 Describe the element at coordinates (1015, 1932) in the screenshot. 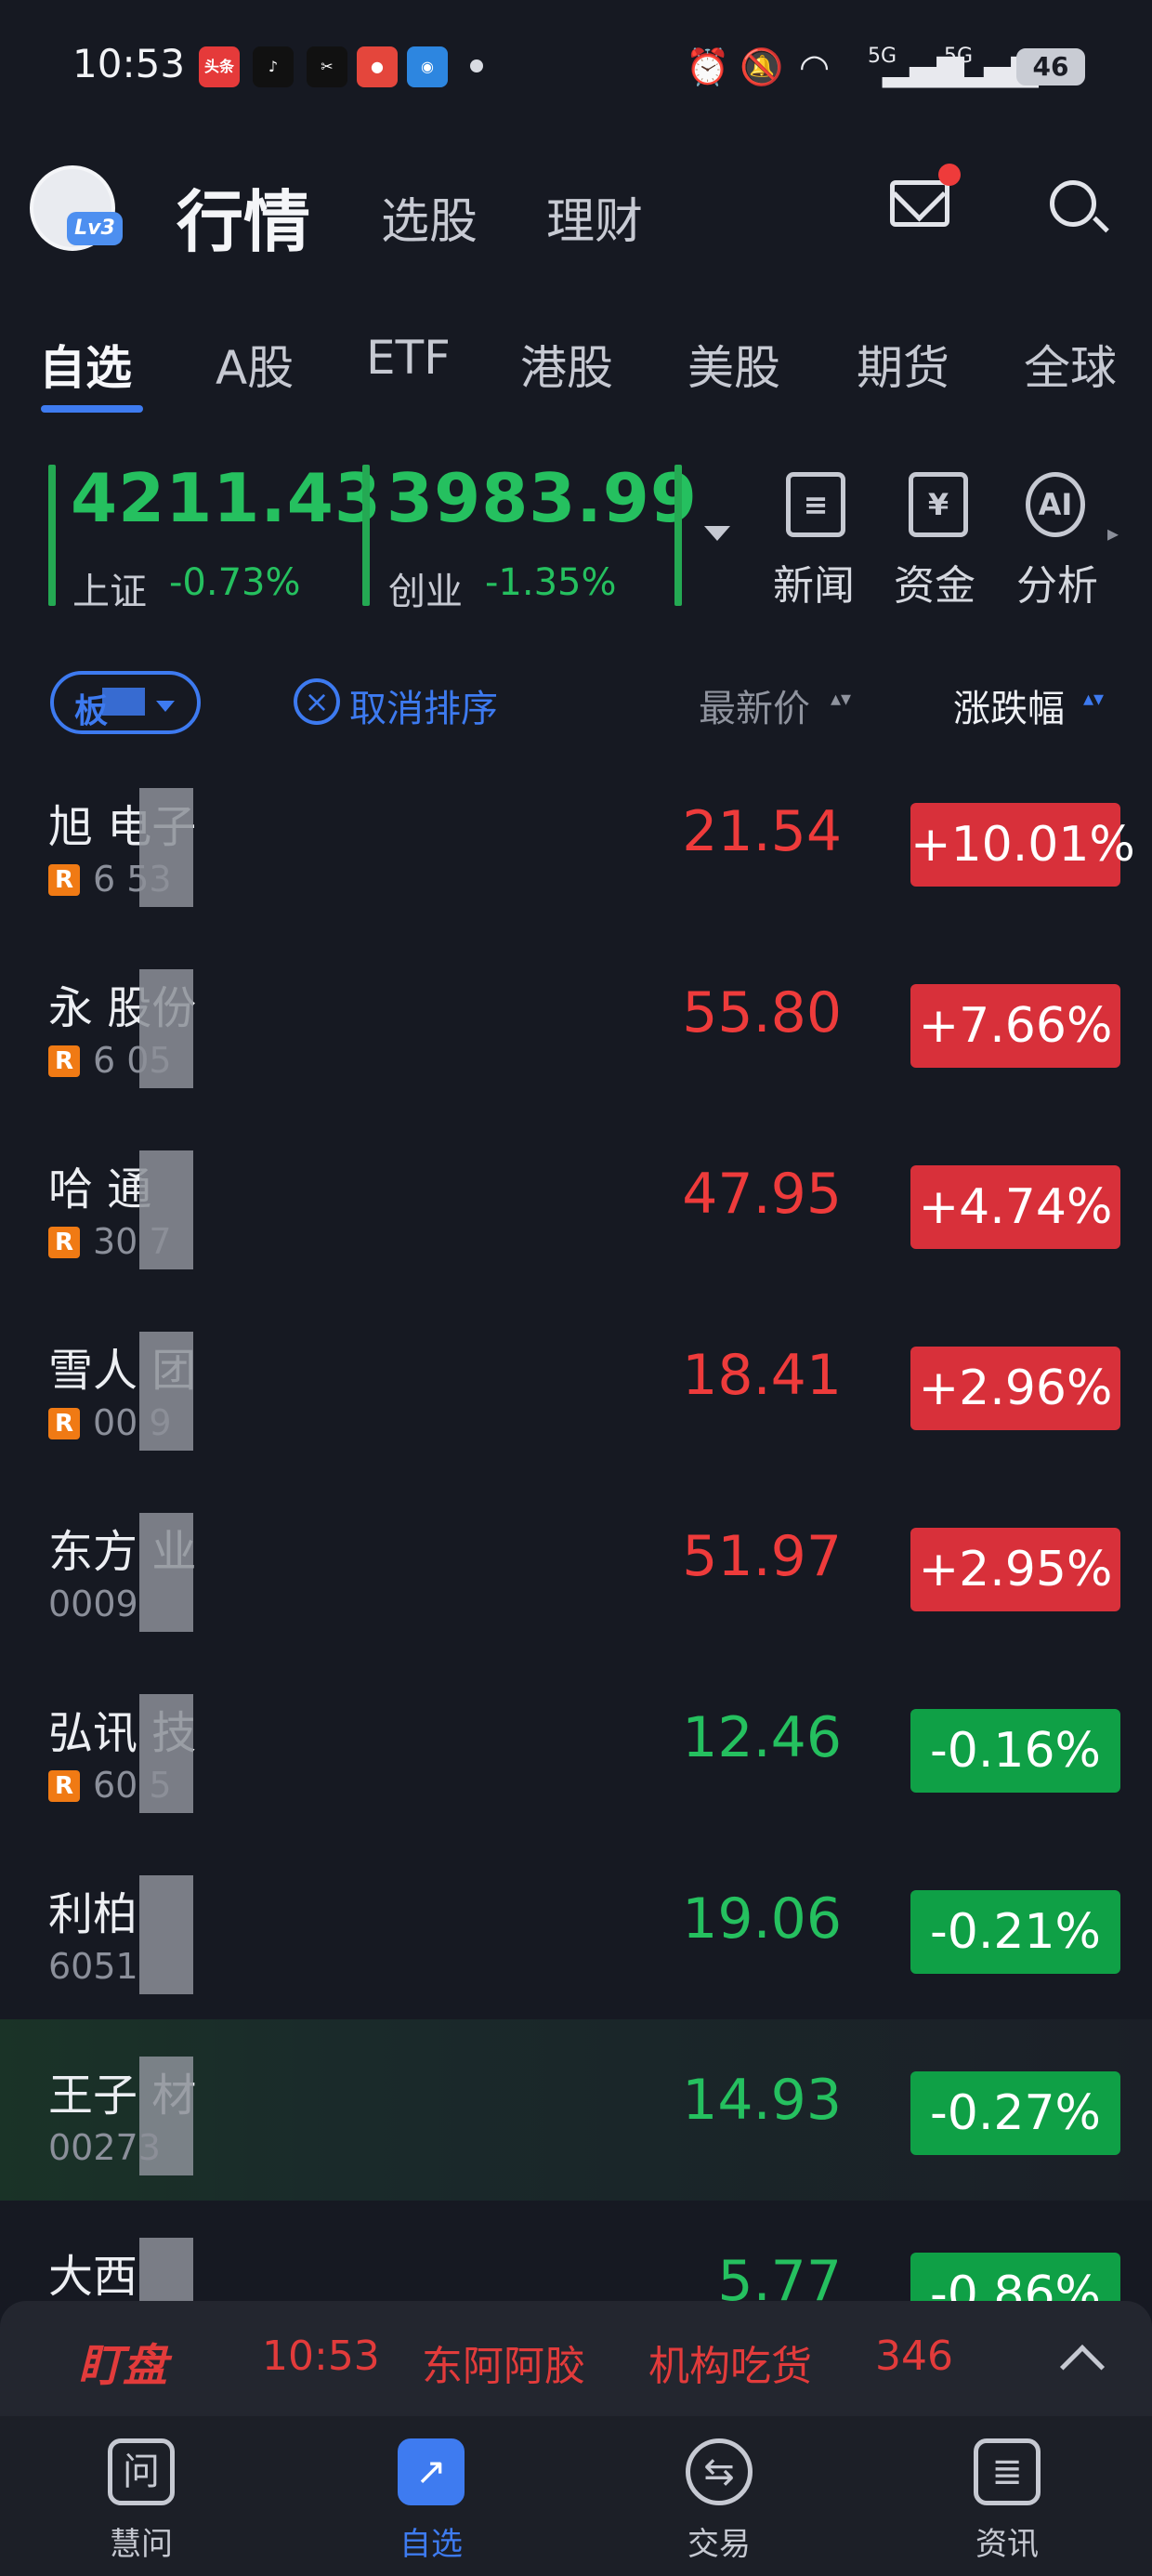

I see `stock-change-badge: -0.21%` at that location.